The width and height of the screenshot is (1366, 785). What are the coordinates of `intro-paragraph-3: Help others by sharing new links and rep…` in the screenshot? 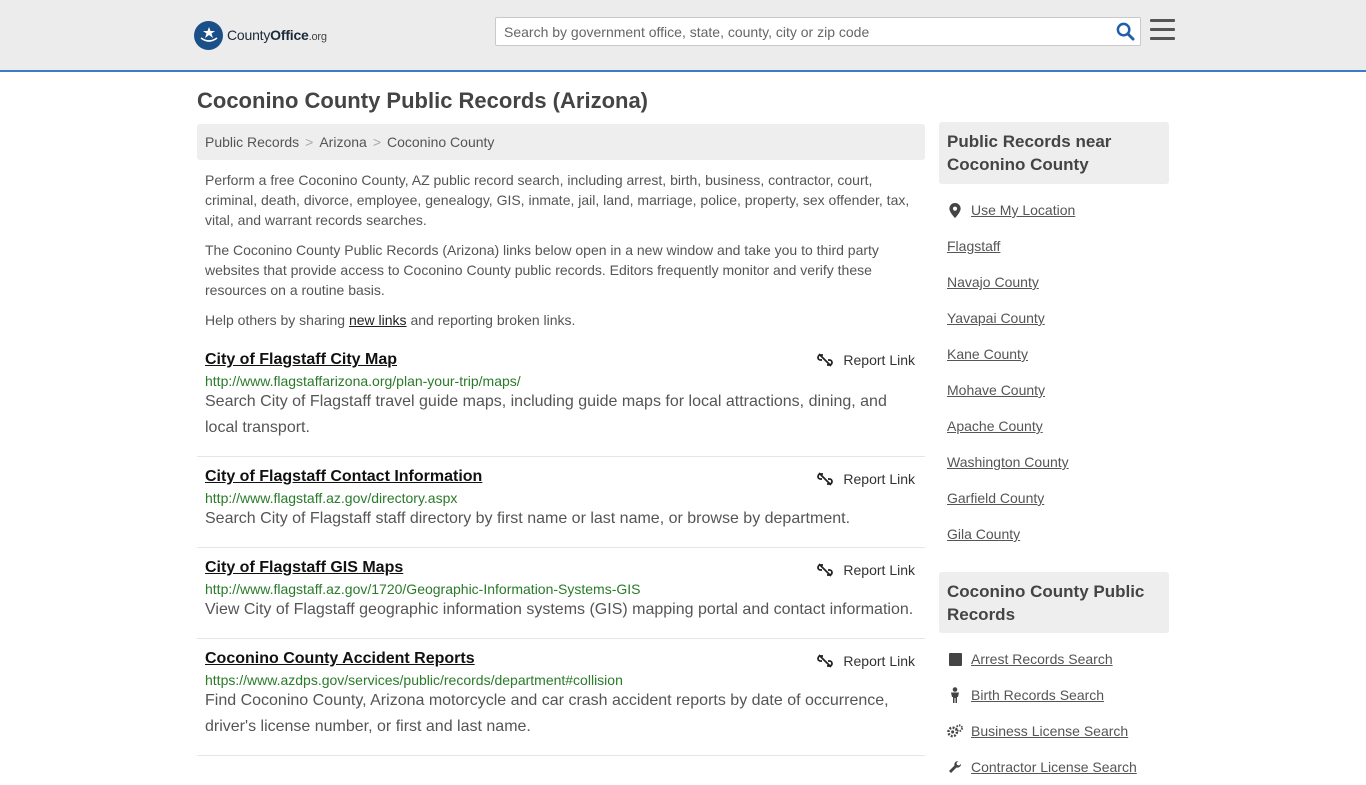 It's located at (390, 320).